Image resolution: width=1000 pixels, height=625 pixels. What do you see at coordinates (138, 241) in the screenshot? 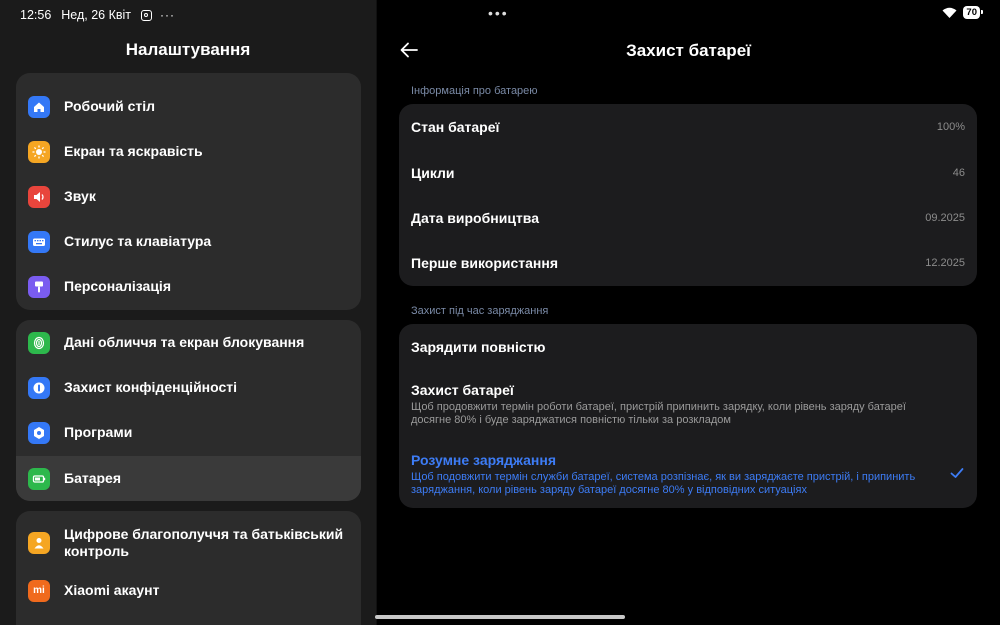
I see `sidebar-item-label: Стилус та клавіатура` at bounding box center [138, 241].